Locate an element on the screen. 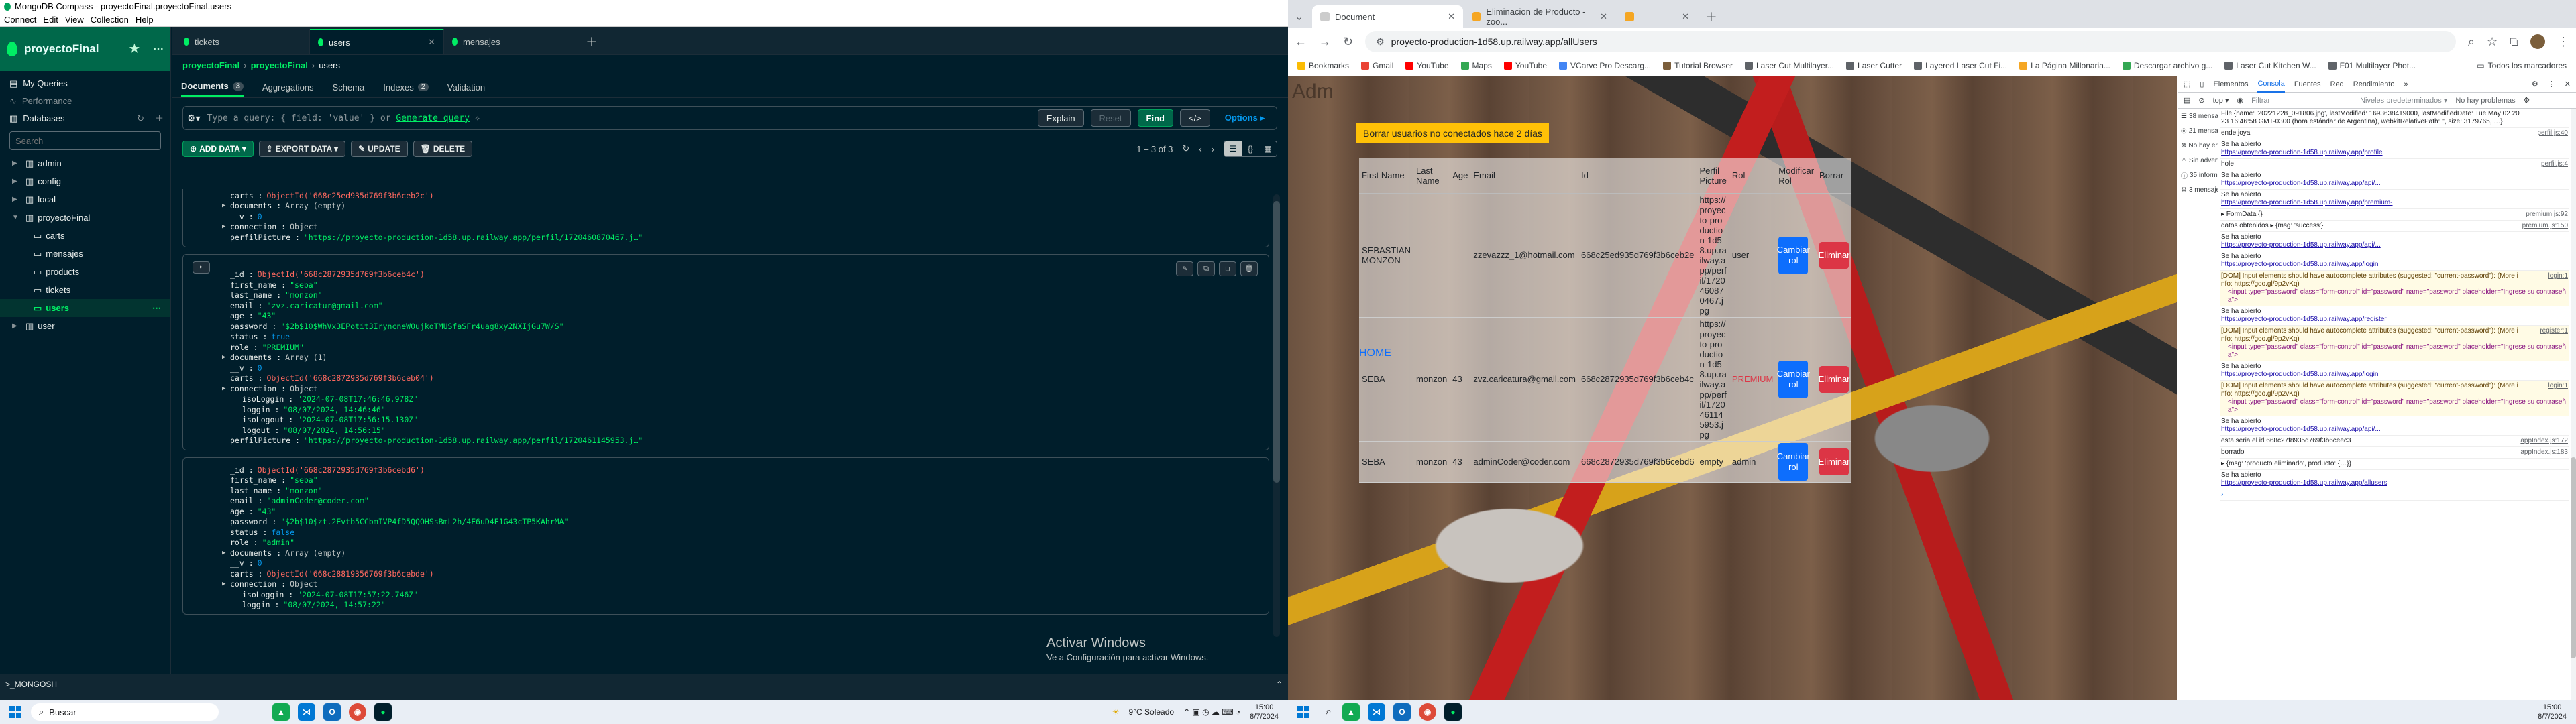  document-field: last_name : "monzon" is located at coordinates (726, 491).